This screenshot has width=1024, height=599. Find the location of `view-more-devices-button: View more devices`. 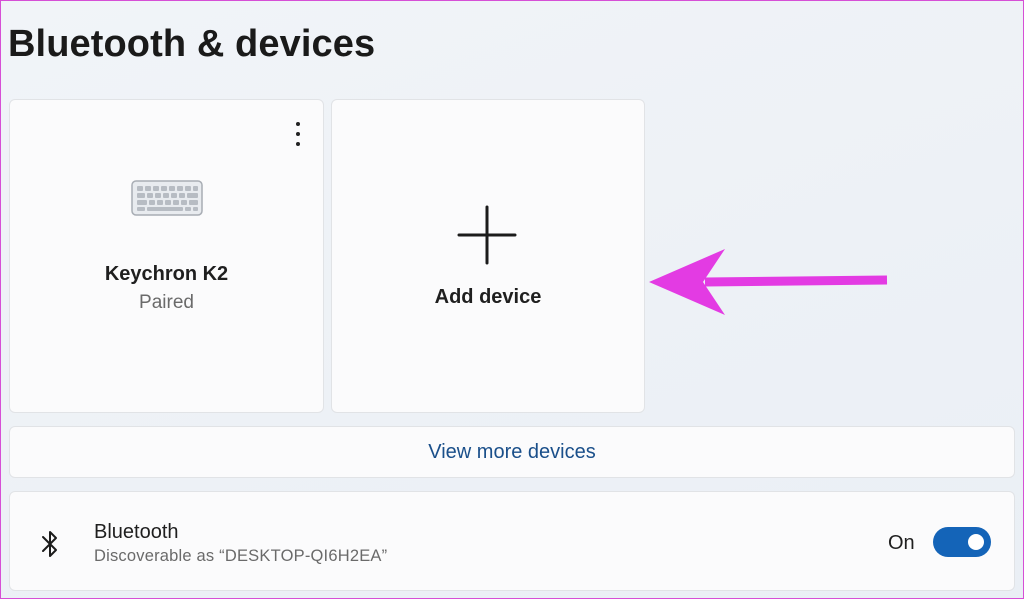

view-more-devices-button: View more devices is located at coordinates (512, 452).